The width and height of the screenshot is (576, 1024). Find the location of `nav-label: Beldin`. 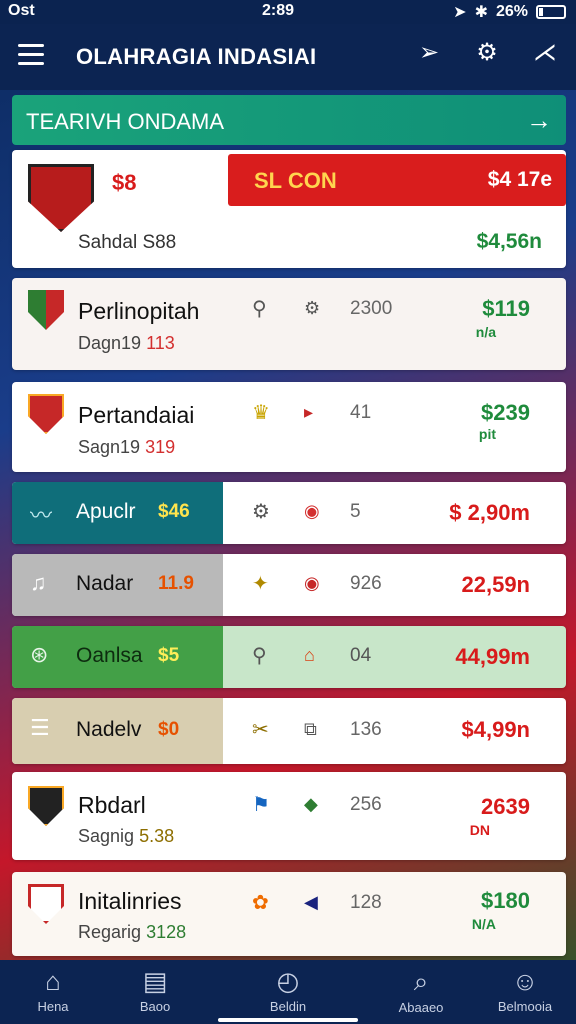

nav-label: Beldin is located at coordinates (288, 1006).